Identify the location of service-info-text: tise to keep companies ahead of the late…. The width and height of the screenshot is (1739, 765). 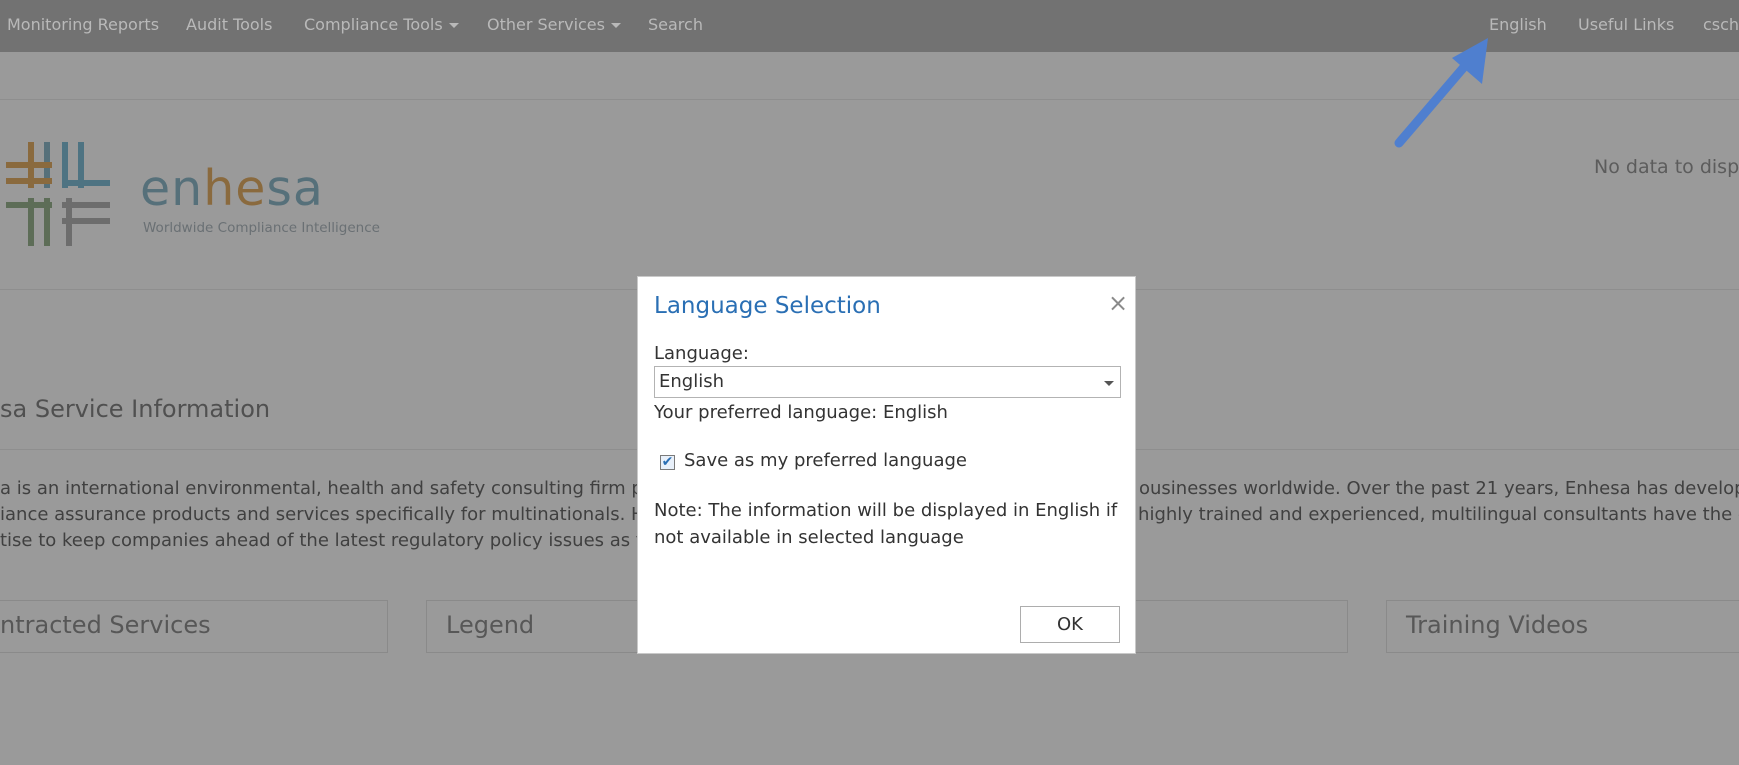
(338, 540).